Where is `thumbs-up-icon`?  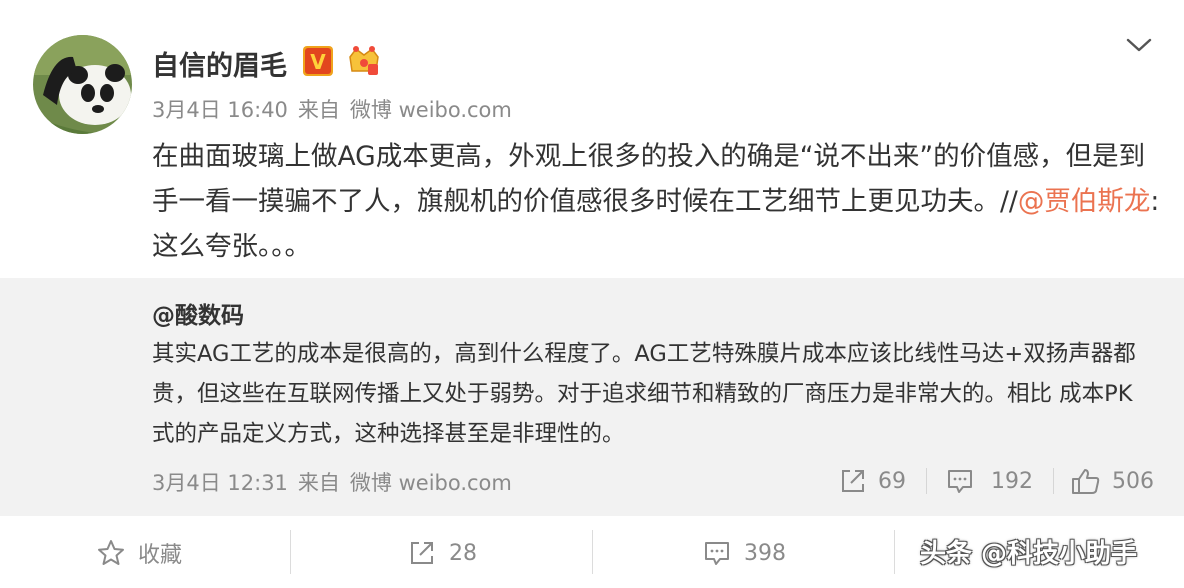
thumbs-up-icon is located at coordinates (1086, 481).